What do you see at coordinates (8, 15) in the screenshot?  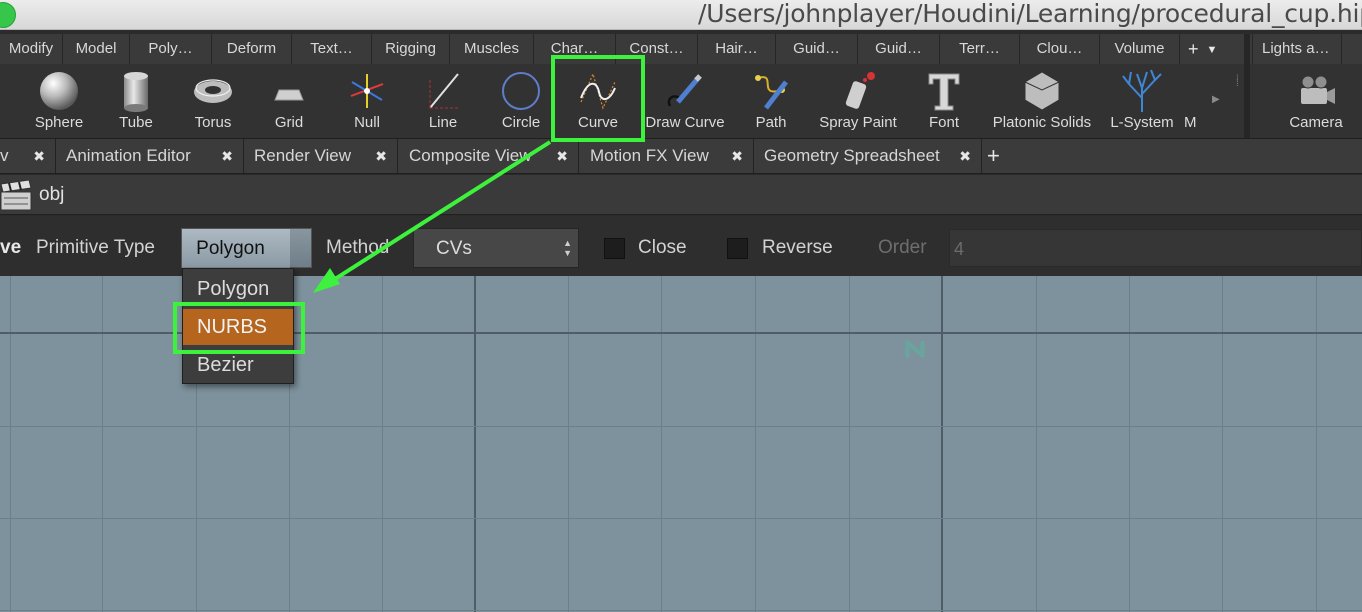 I see `window-zoom-button` at bounding box center [8, 15].